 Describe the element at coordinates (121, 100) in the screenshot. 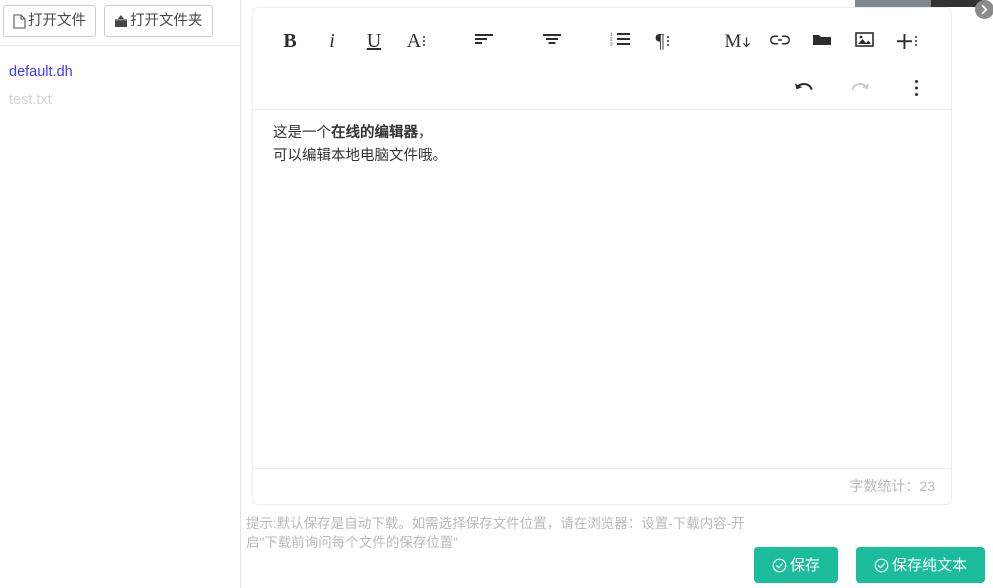

I see `list-item: test.txt` at that location.